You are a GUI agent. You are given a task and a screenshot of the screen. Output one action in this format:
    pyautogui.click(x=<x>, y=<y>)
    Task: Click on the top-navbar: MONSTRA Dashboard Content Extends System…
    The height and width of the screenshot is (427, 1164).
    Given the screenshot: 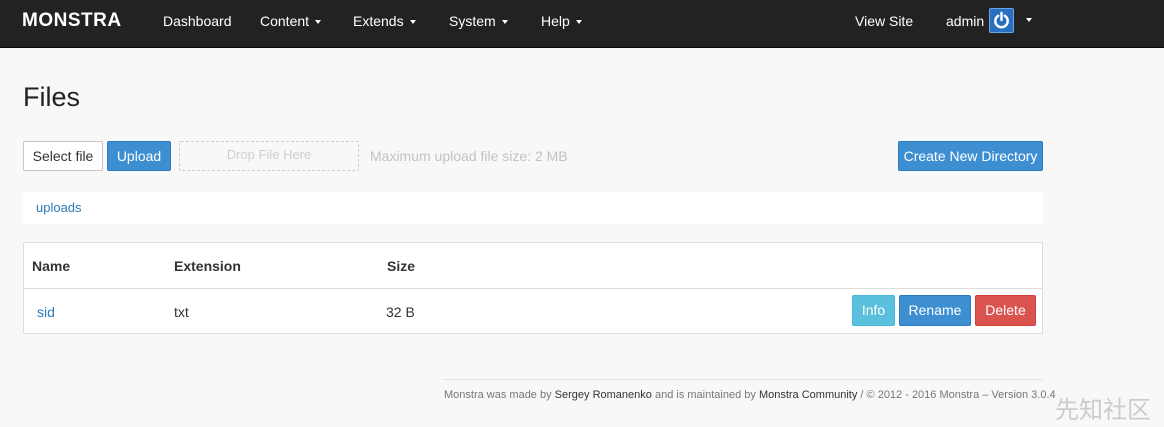 What is the action you would take?
    pyautogui.click(x=582, y=24)
    